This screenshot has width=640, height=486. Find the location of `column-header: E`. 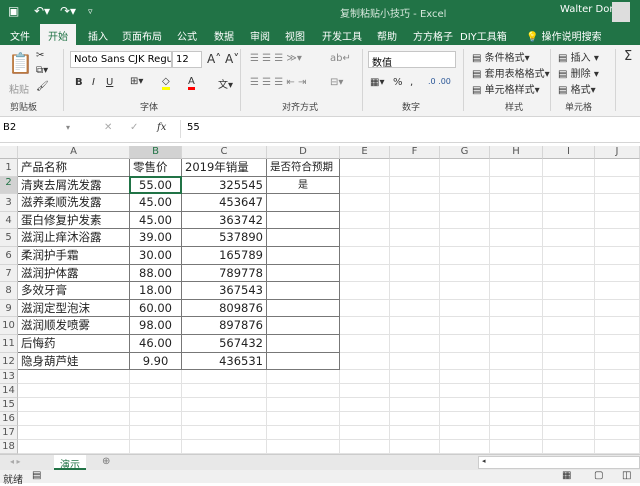

column-header: E is located at coordinates (365, 152).